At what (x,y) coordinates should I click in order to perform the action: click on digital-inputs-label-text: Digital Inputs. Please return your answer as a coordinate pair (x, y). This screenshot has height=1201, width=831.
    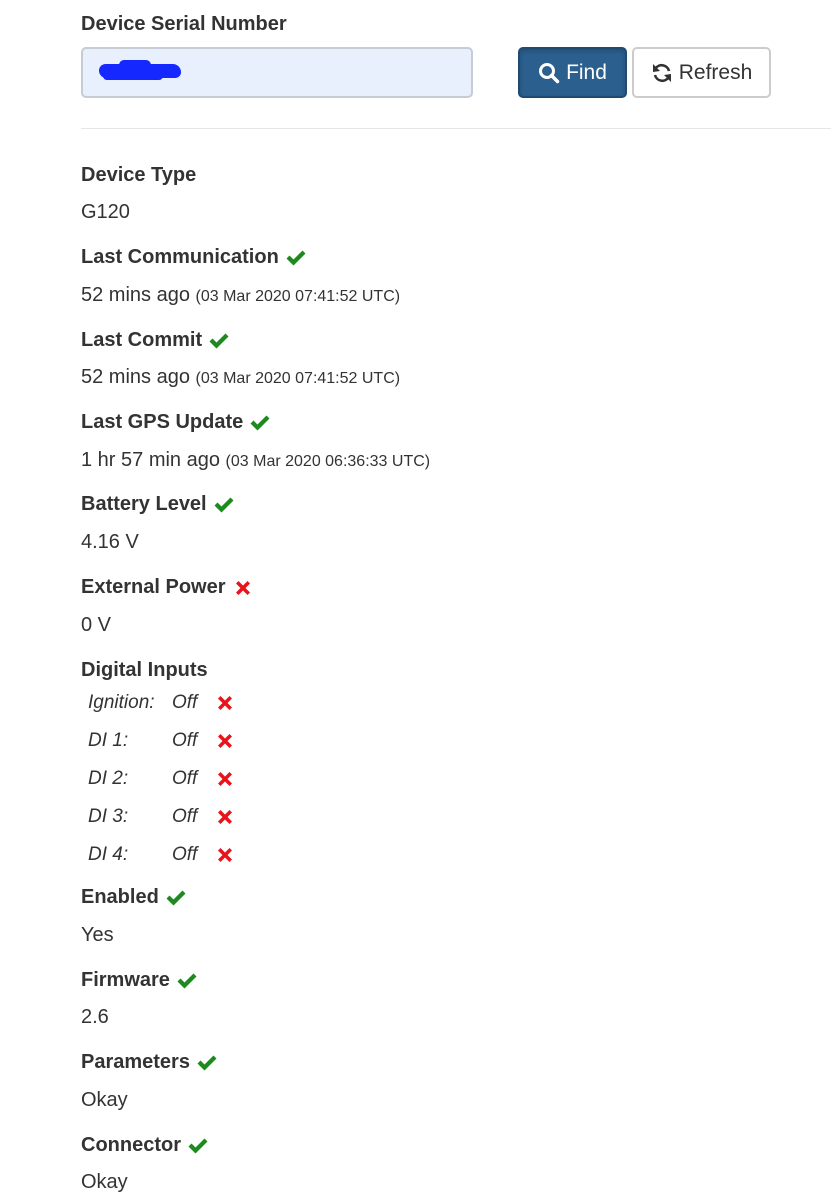
    Looking at the image, I should click on (144, 670).